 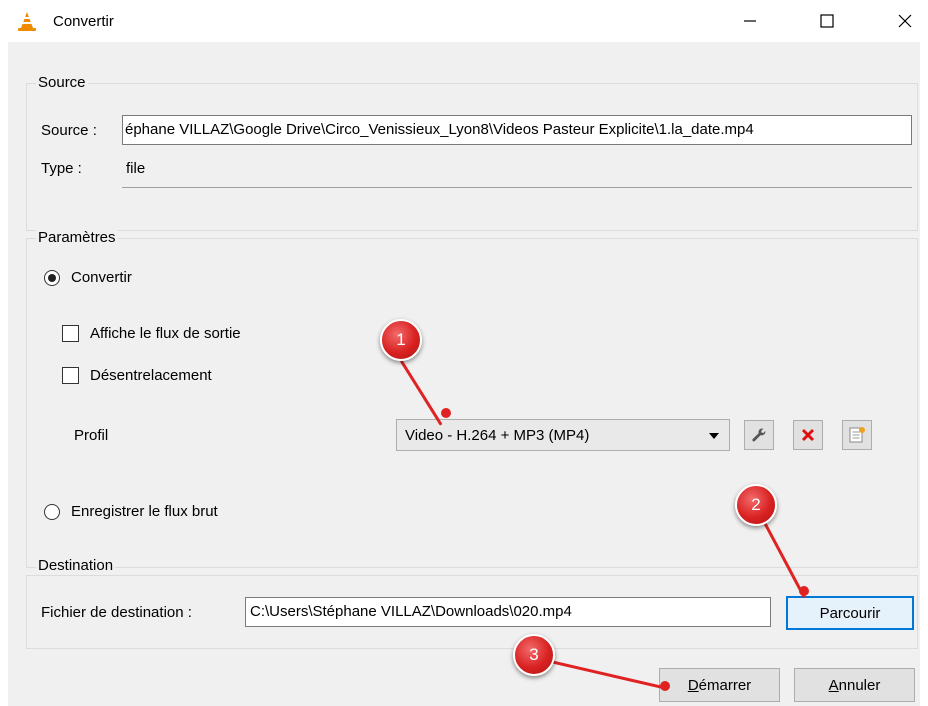 What do you see at coordinates (165, 333) in the screenshot?
I see `show-output-label: Affiche le flux de sortie` at bounding box center [165, 333].